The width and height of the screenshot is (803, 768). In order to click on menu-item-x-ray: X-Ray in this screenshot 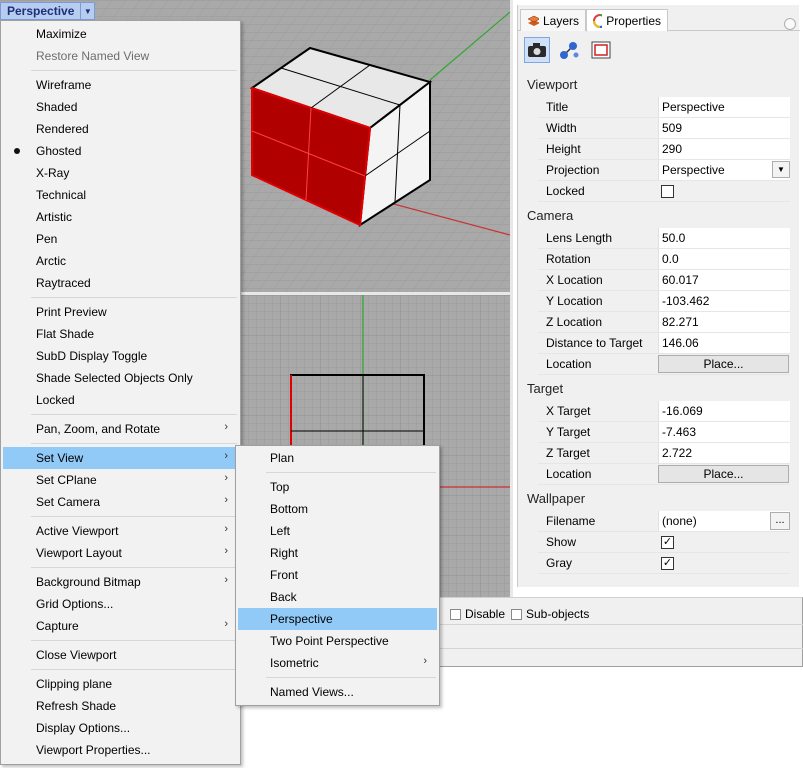, I will do `click(120, 173)`.